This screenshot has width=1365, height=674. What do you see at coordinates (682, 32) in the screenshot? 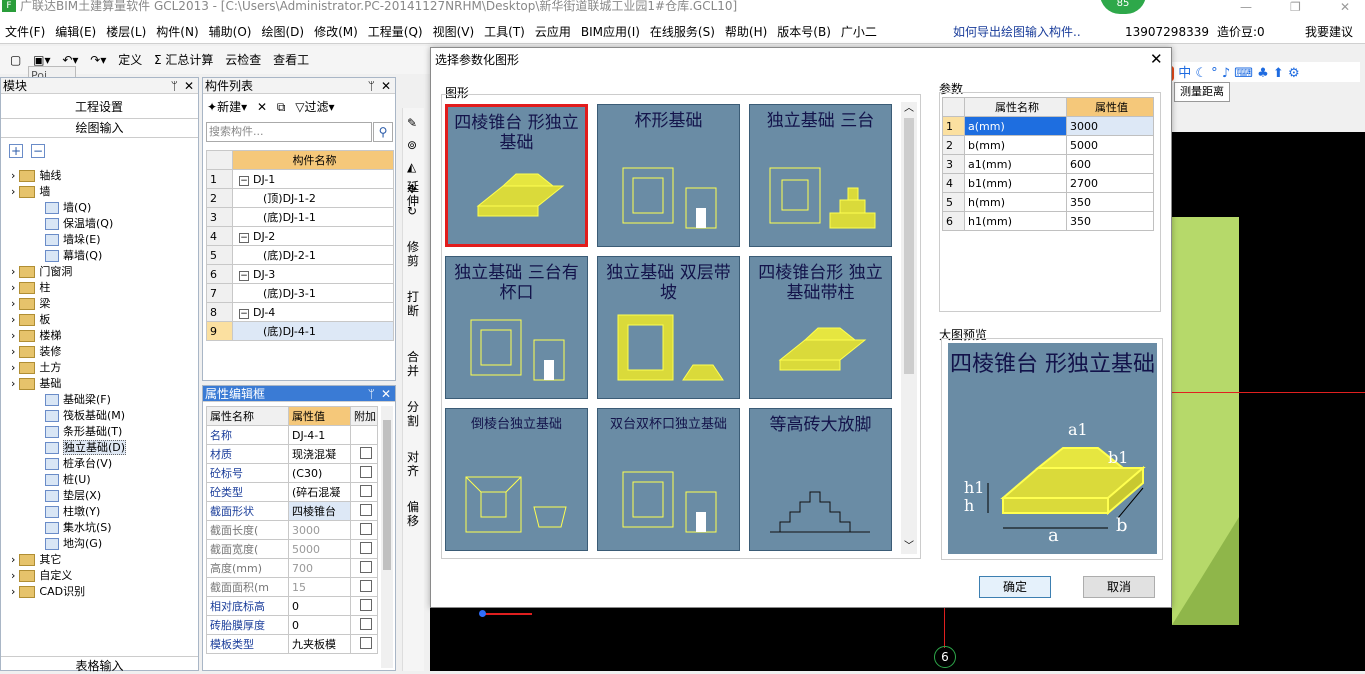
I see `menu-online: 在线服务(S)` at bounding box center [682, 32].